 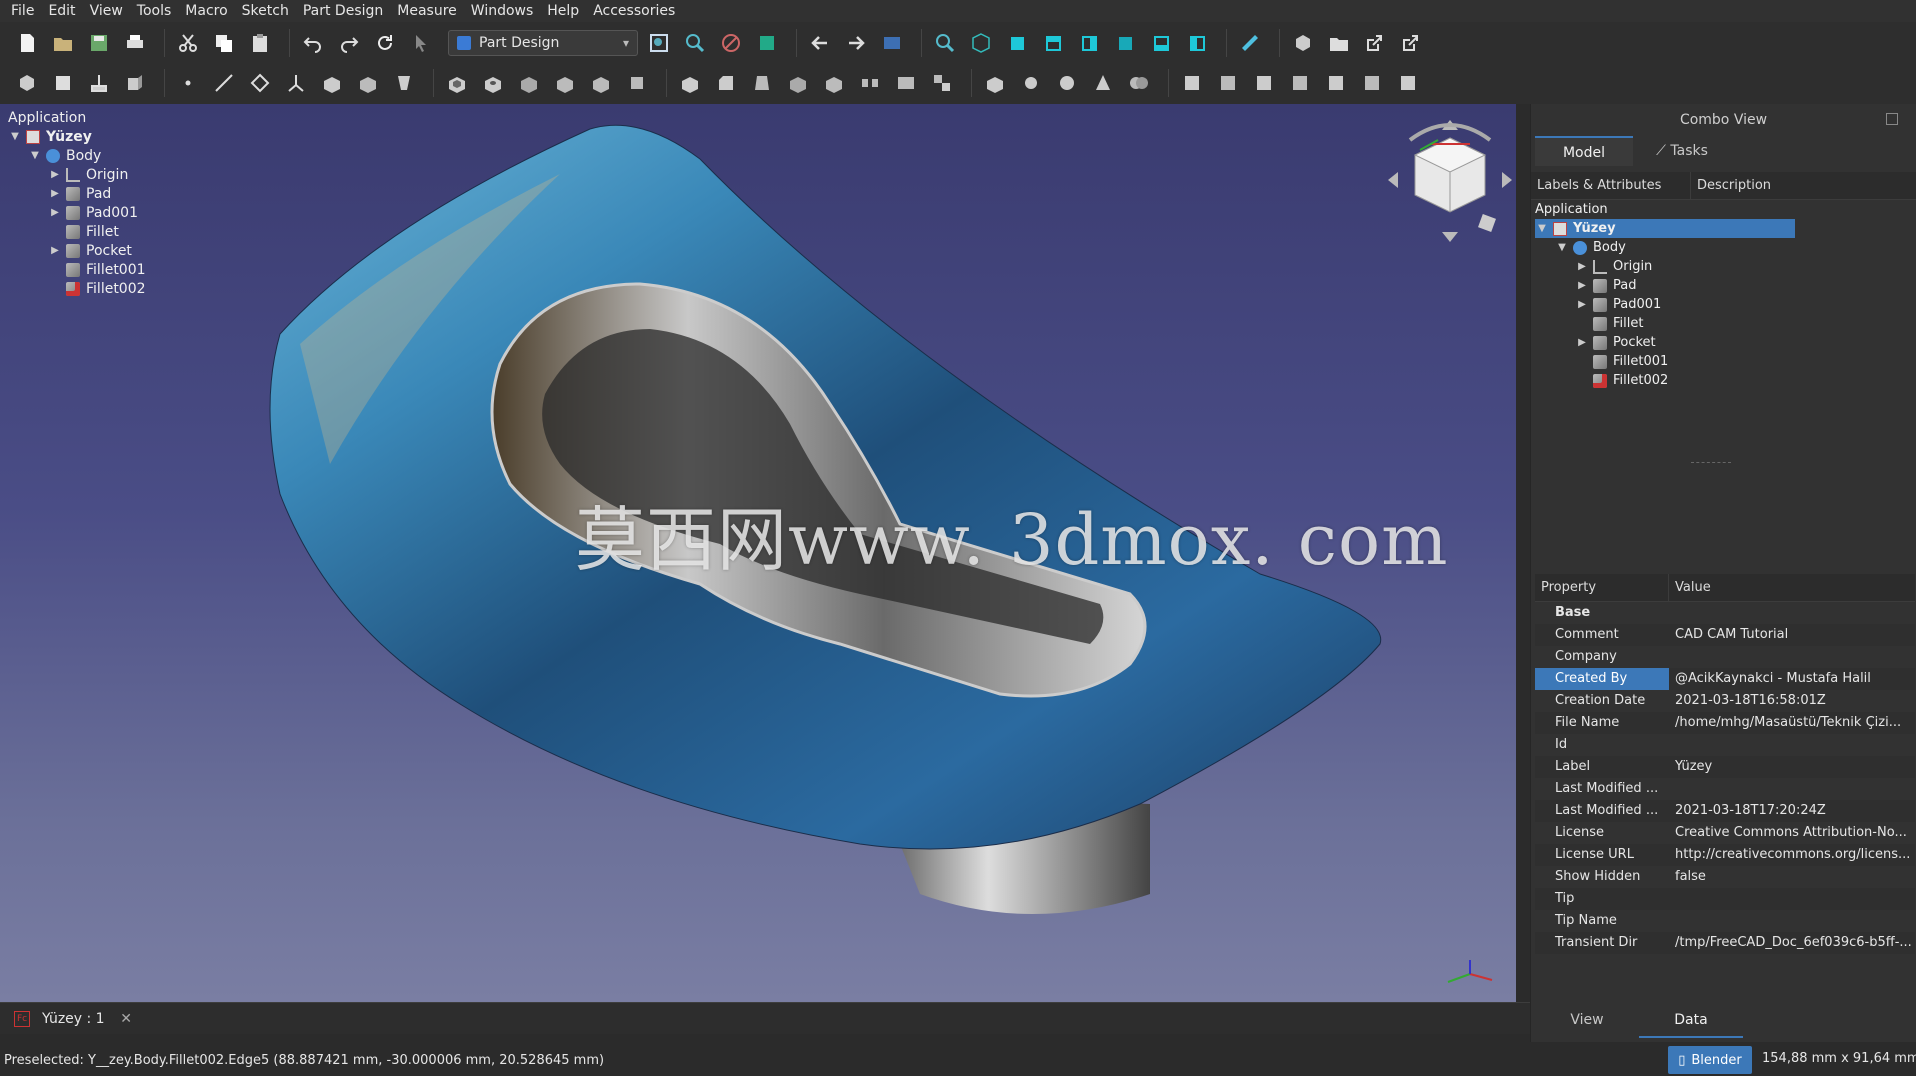 I want to click on tree-item-pad001: ▶ Pad001, so click(x=1725, y=304).